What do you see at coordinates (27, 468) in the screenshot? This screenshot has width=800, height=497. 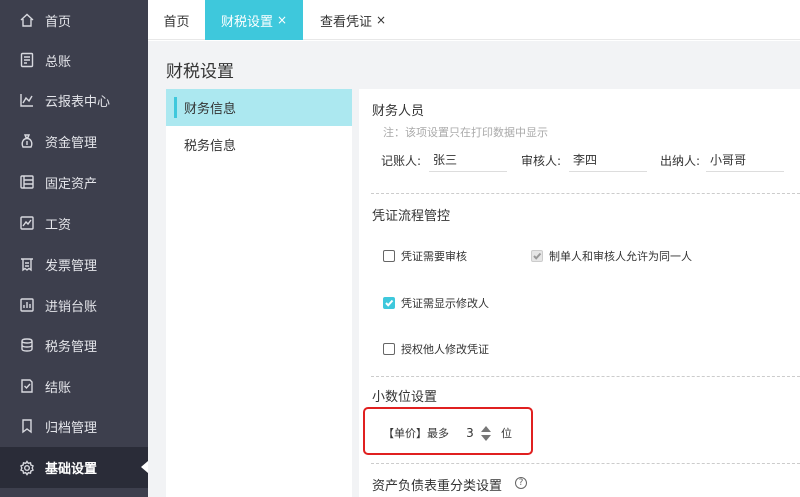 I see `gear-icon` at bounding box center [27, 468].